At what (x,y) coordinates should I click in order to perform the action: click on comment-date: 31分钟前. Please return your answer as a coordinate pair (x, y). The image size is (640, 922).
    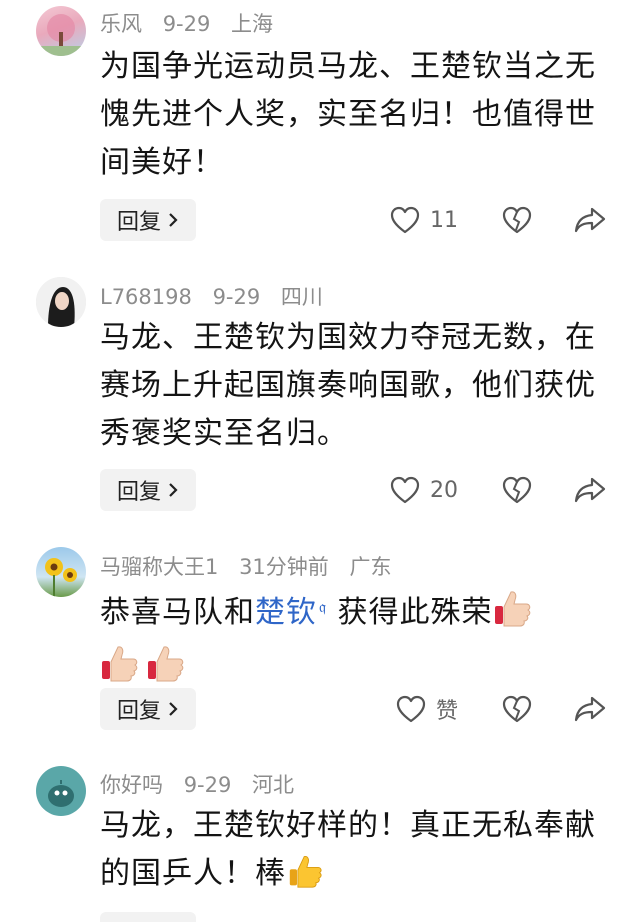
    Looking at the image, I should click on (284, 567).